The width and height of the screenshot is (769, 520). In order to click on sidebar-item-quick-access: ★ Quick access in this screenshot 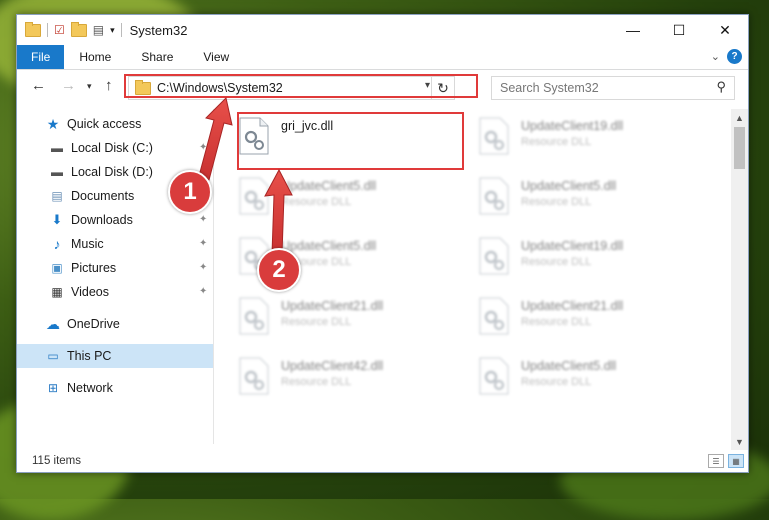, I will do `click(93, 124)`.